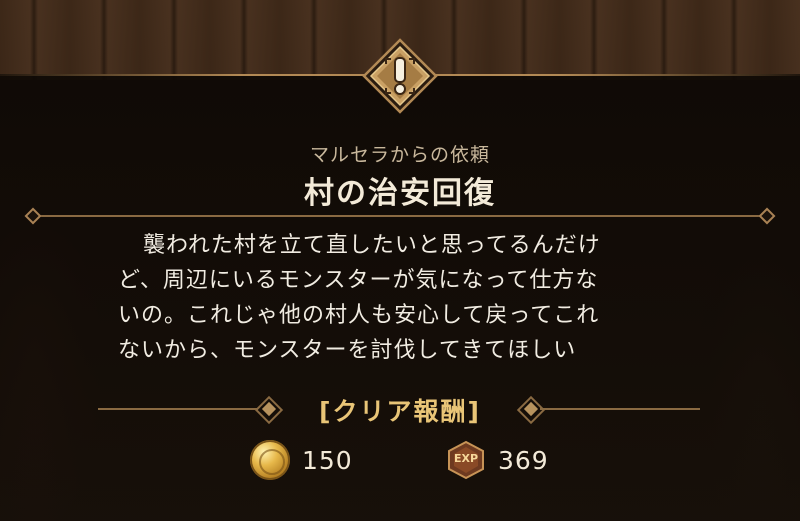  What do you see at coordinates (399, 155) in the screenshot?
I see `quest-requester: マルセラからの依頼` at bounding box center [399, 155].